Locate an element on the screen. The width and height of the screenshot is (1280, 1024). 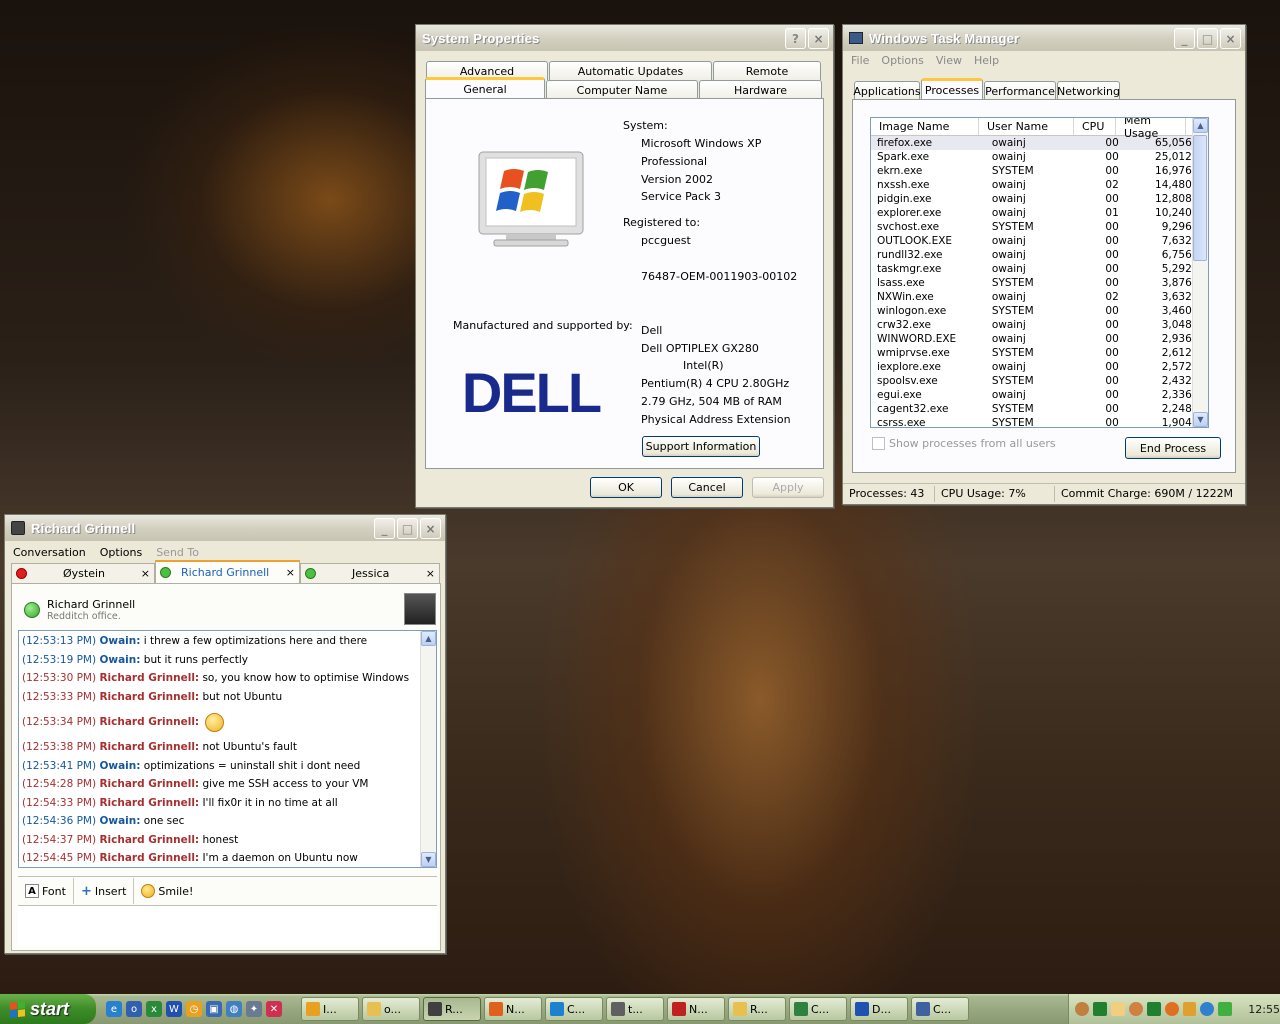
menu-file: File is located at coordinates (860, 60).